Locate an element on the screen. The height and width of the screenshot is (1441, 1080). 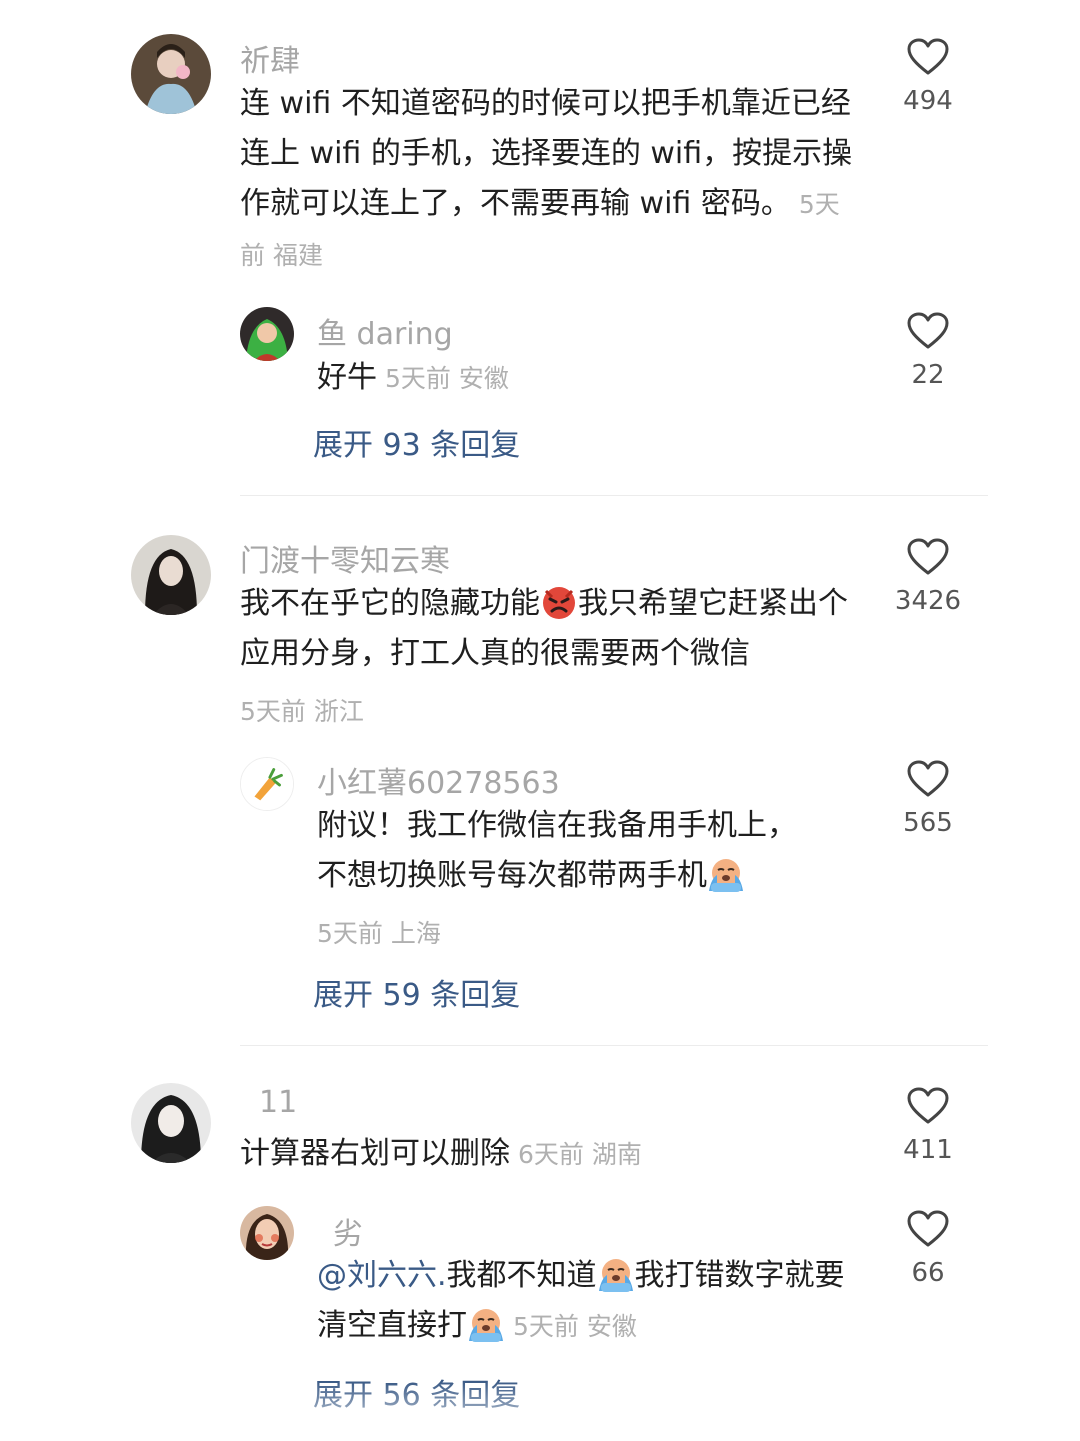
like-count: 565 is located at coordinates (928, 823).